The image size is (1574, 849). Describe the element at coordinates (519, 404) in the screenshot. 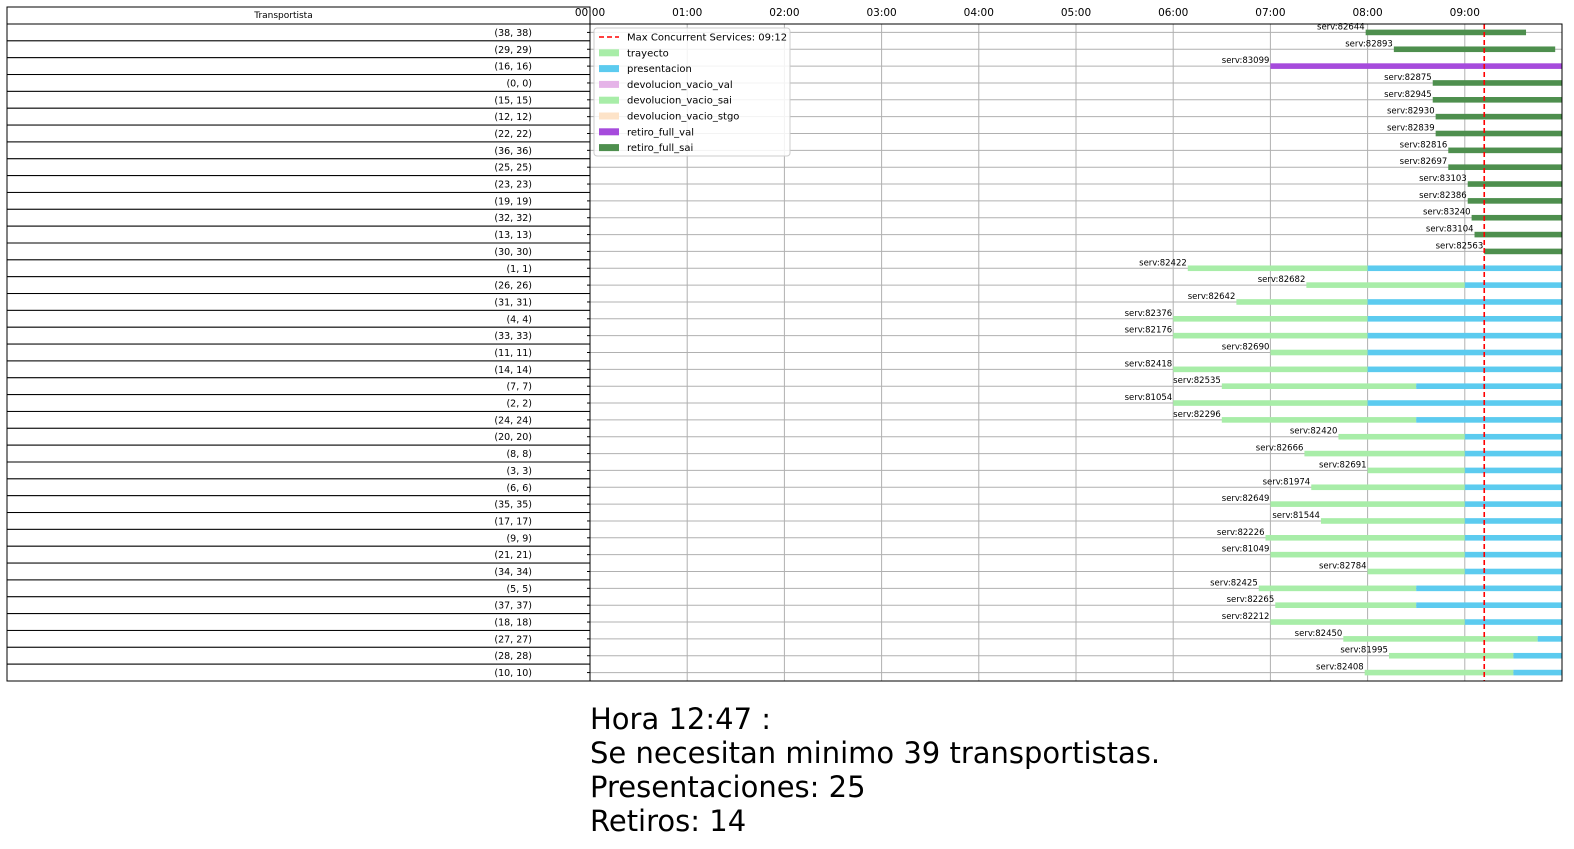

I see `driver-label: (2, 2)` at that location.